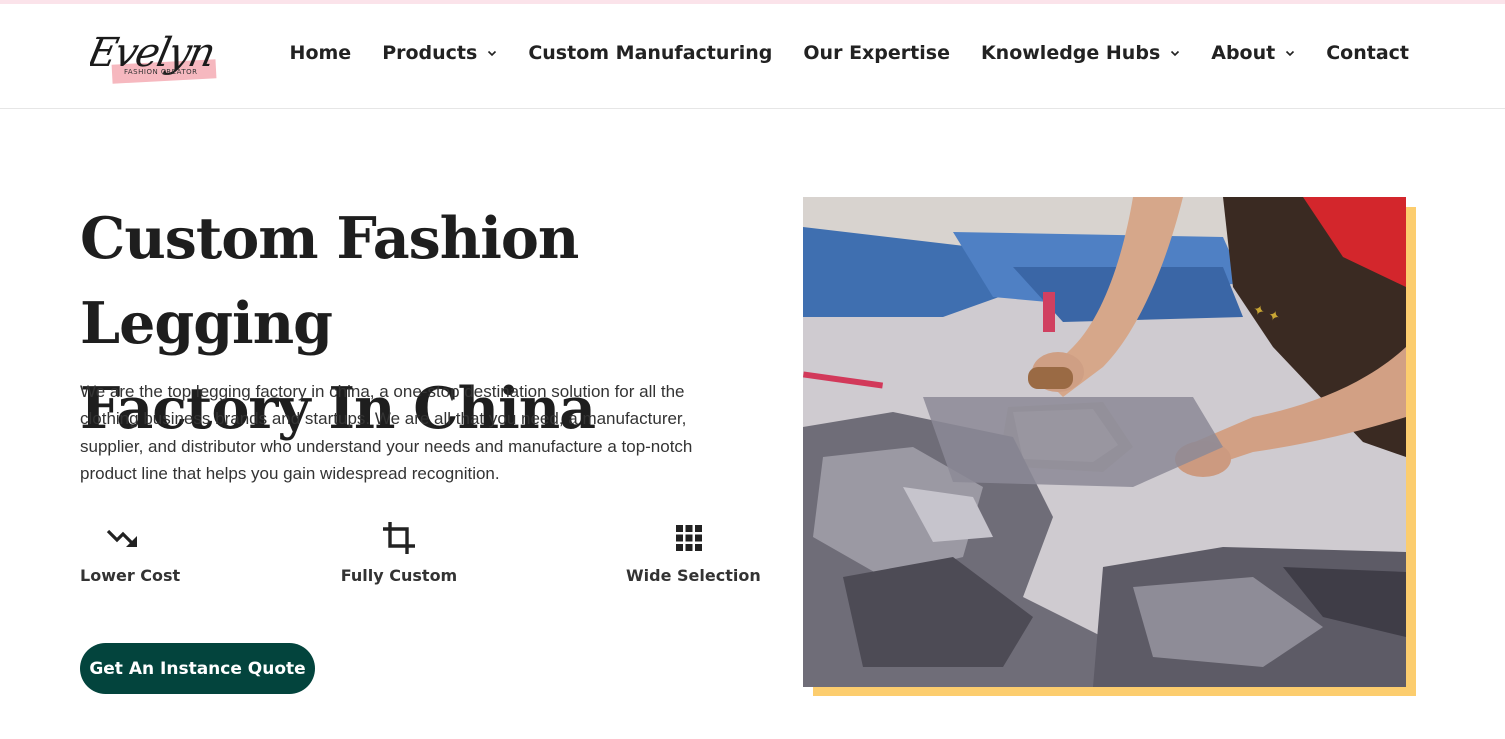  I want to click on nav-home: Home, so click(321, 53).